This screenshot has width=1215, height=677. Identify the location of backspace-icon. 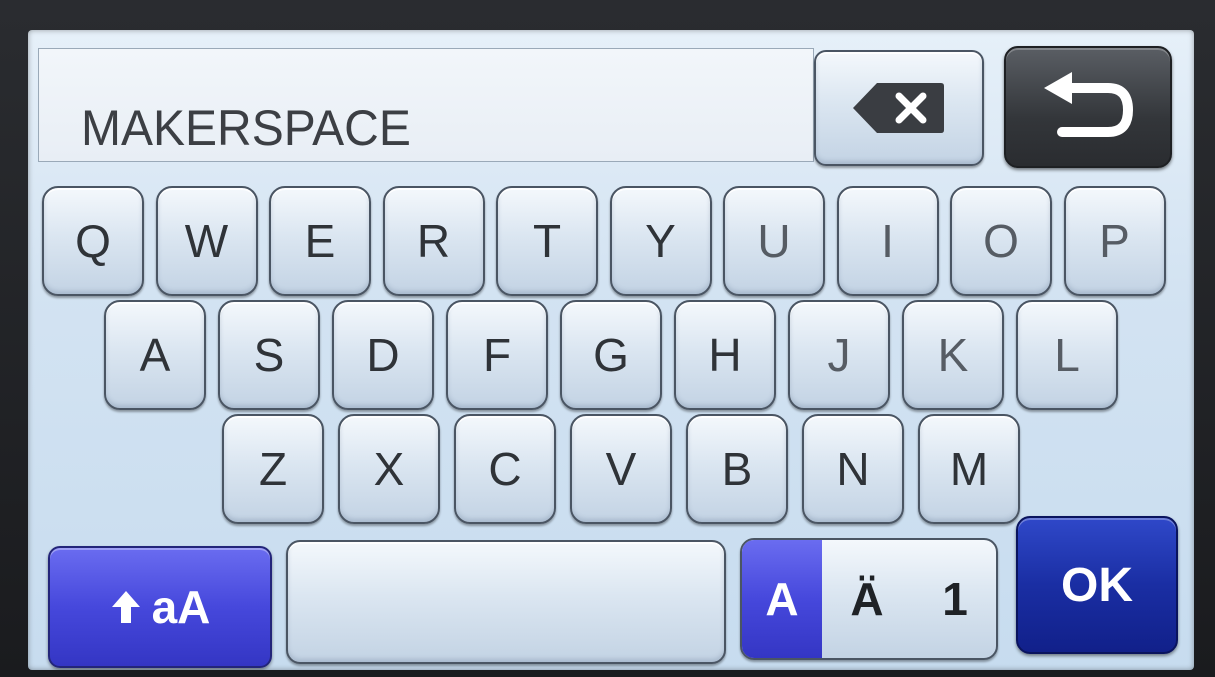
(899, 108).